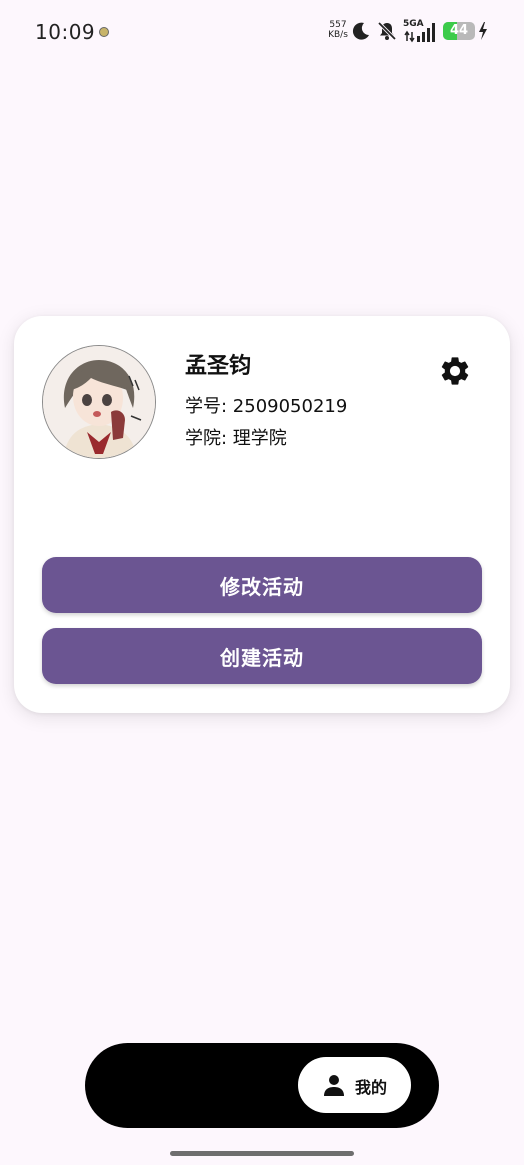 The height and width of the screenshot is (1165, 524). I want to click on college: 学院: 理学院, so click(236, 438).